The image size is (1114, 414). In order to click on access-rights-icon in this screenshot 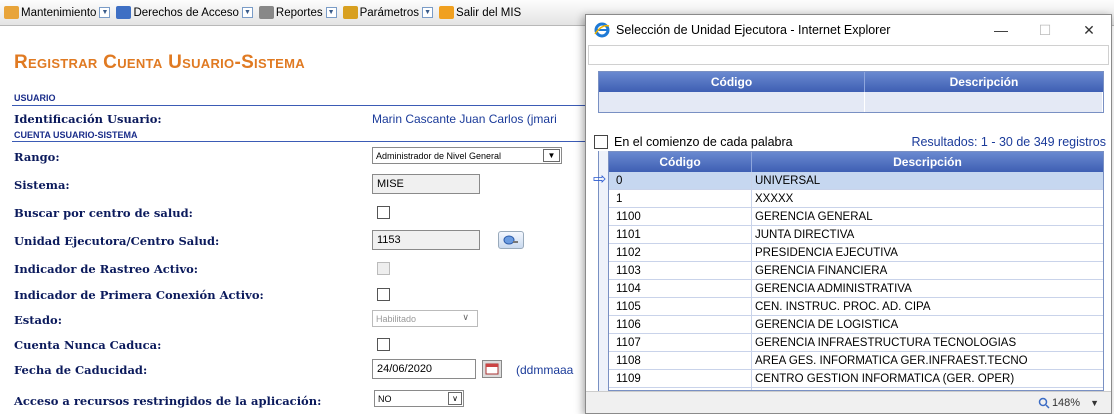, I will do `click(124, 12)`.